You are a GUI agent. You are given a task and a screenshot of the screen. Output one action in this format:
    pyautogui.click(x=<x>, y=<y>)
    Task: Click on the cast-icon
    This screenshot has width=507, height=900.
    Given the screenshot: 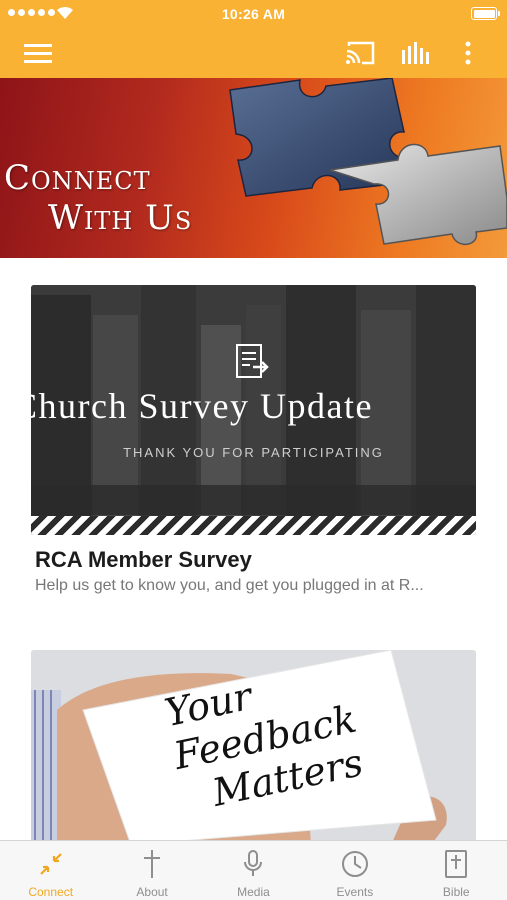 What is the action you would take?
    pyautogui.click(x=360, y=53)
    